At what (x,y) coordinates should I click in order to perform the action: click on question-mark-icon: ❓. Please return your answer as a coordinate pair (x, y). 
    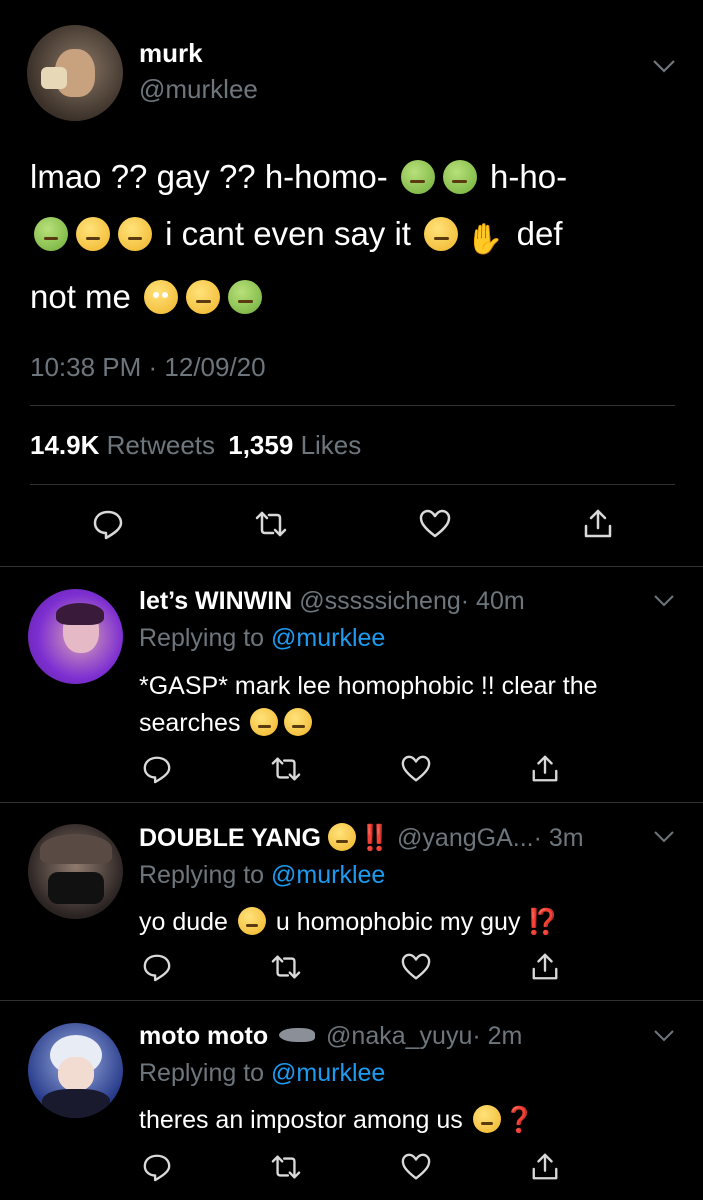
    Looking at the image, I should click on (519, 1120).